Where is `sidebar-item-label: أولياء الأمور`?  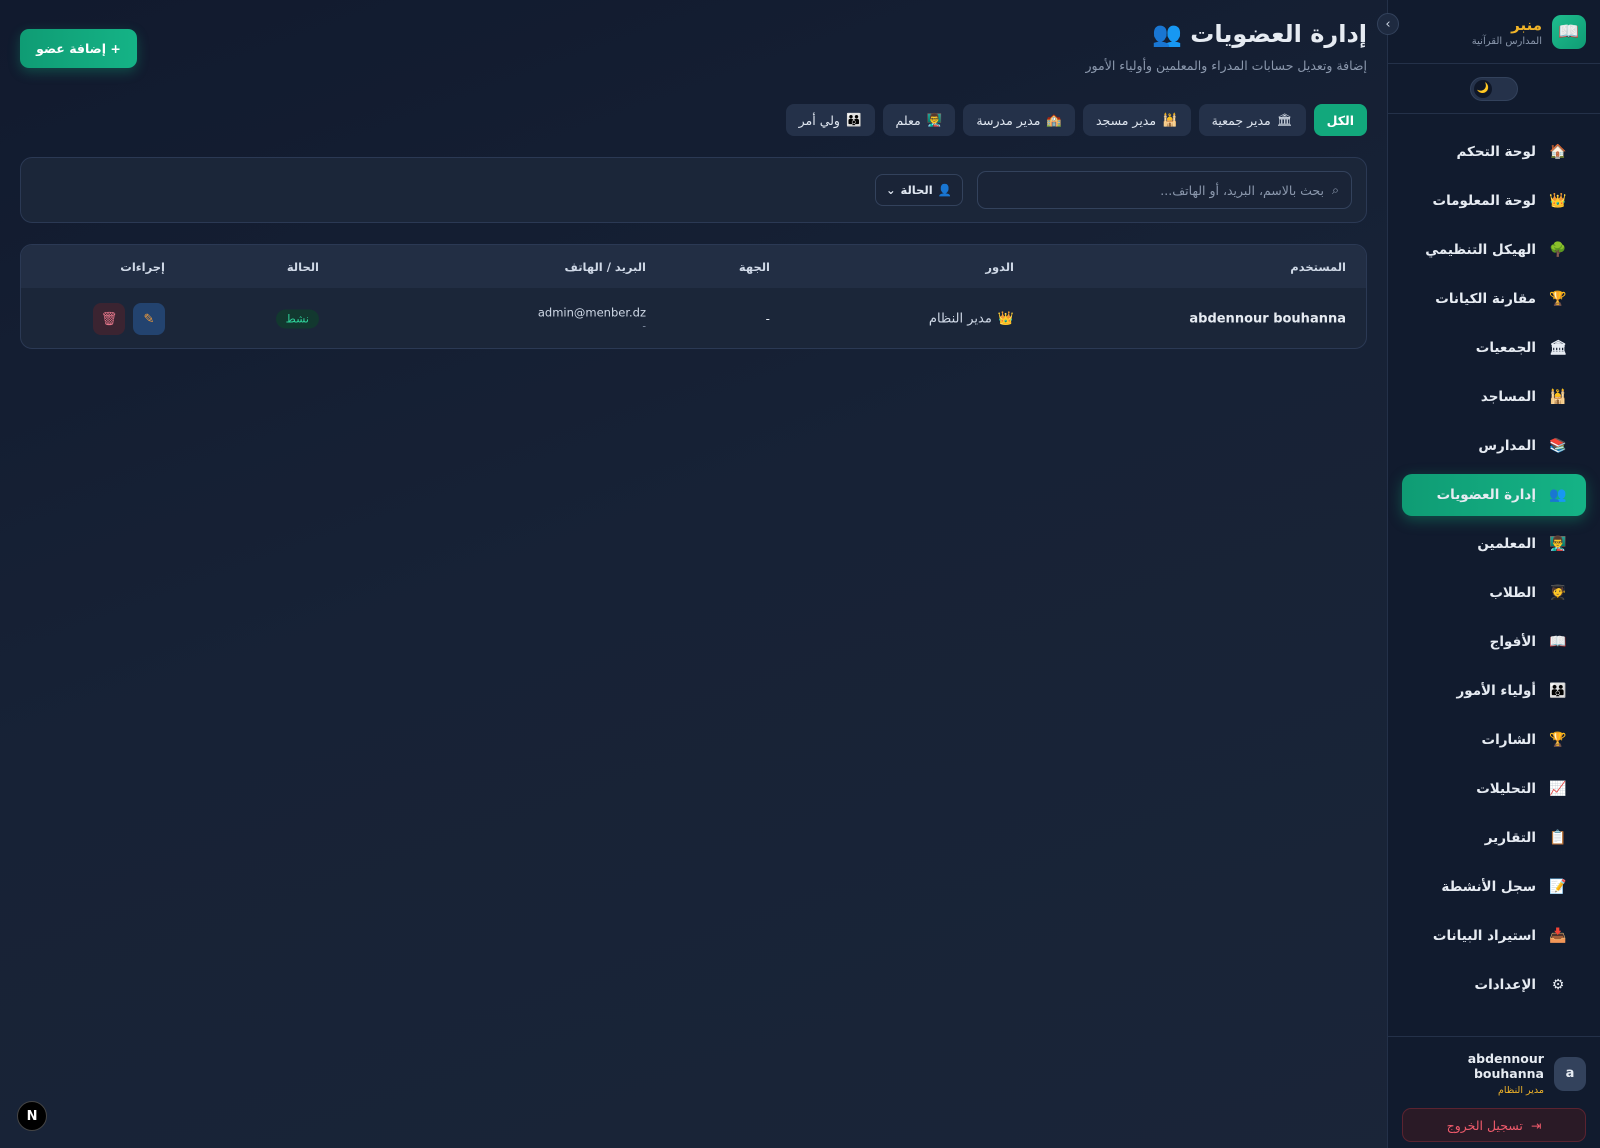 sidebar-item-label: أولياء الأمور is located at coordinates (1496, 691).